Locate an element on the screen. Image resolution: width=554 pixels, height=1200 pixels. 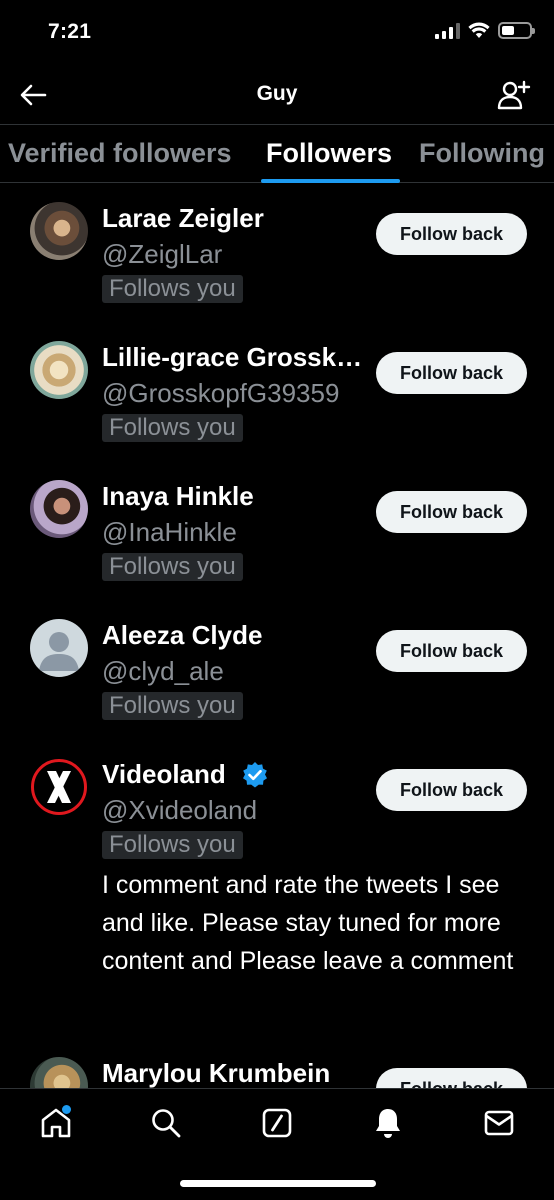
battery-icon is located at coordinates (516, 30).